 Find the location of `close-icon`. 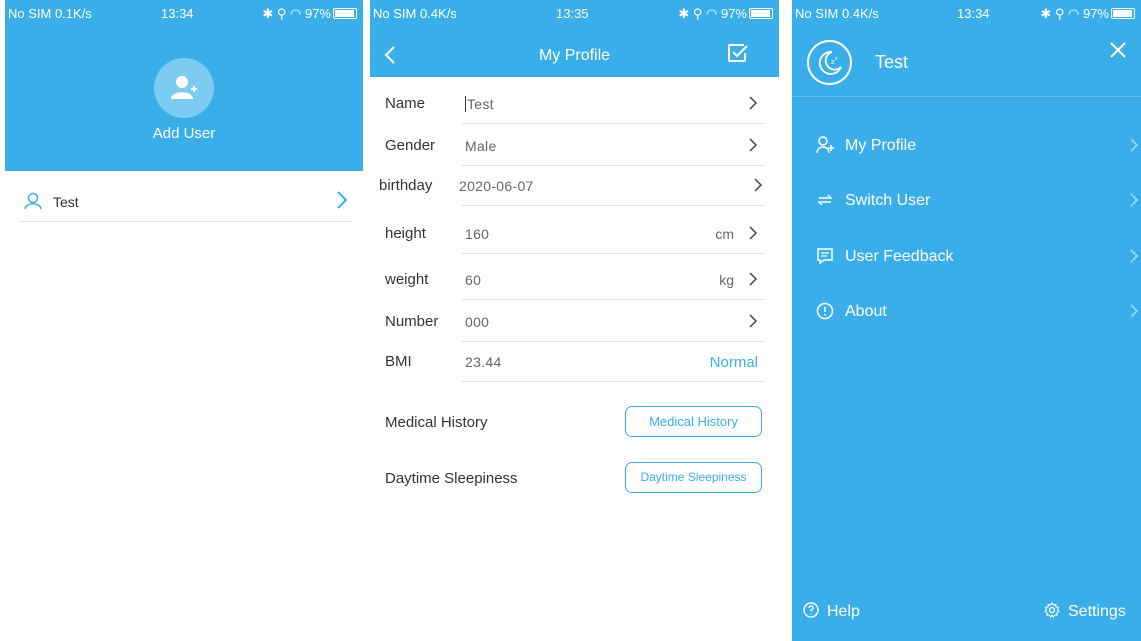

close-icon is located at coordinates (1118, 50).